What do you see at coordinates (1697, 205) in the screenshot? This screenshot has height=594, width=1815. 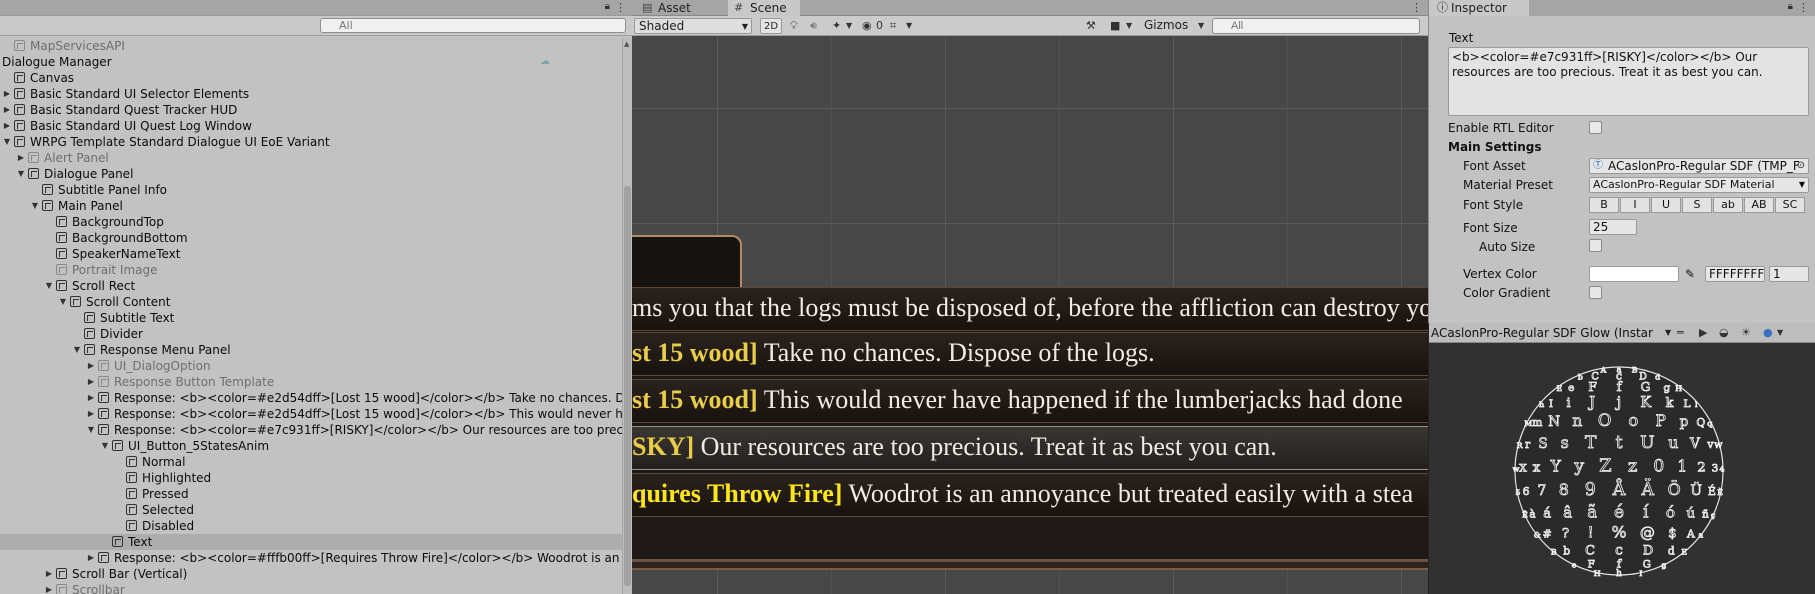 I see `font-style-strikethrough-button: S` at bounding box center [1697, 205].